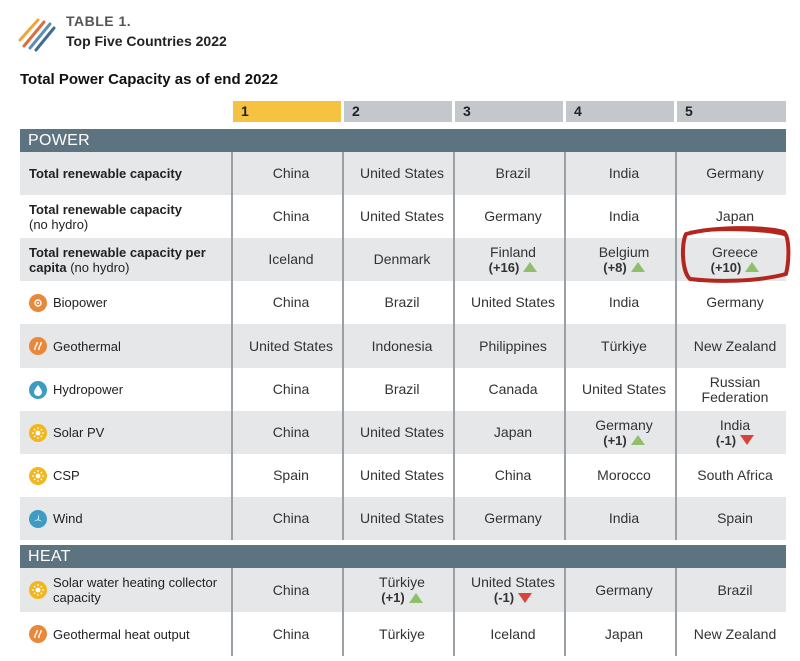 This screenshot has width=800, height=661. Describe the element at coordinates (402, 582) in the screenshot. I see `country-name: Türkiye` at that location.